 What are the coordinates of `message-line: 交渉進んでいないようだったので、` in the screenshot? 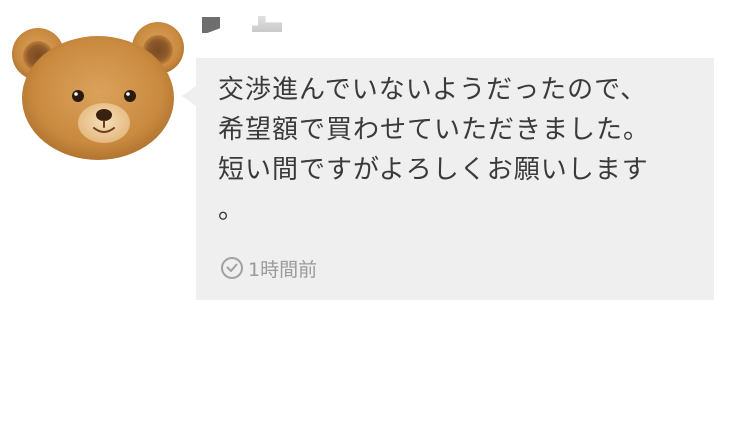 It's located at (433, 90).